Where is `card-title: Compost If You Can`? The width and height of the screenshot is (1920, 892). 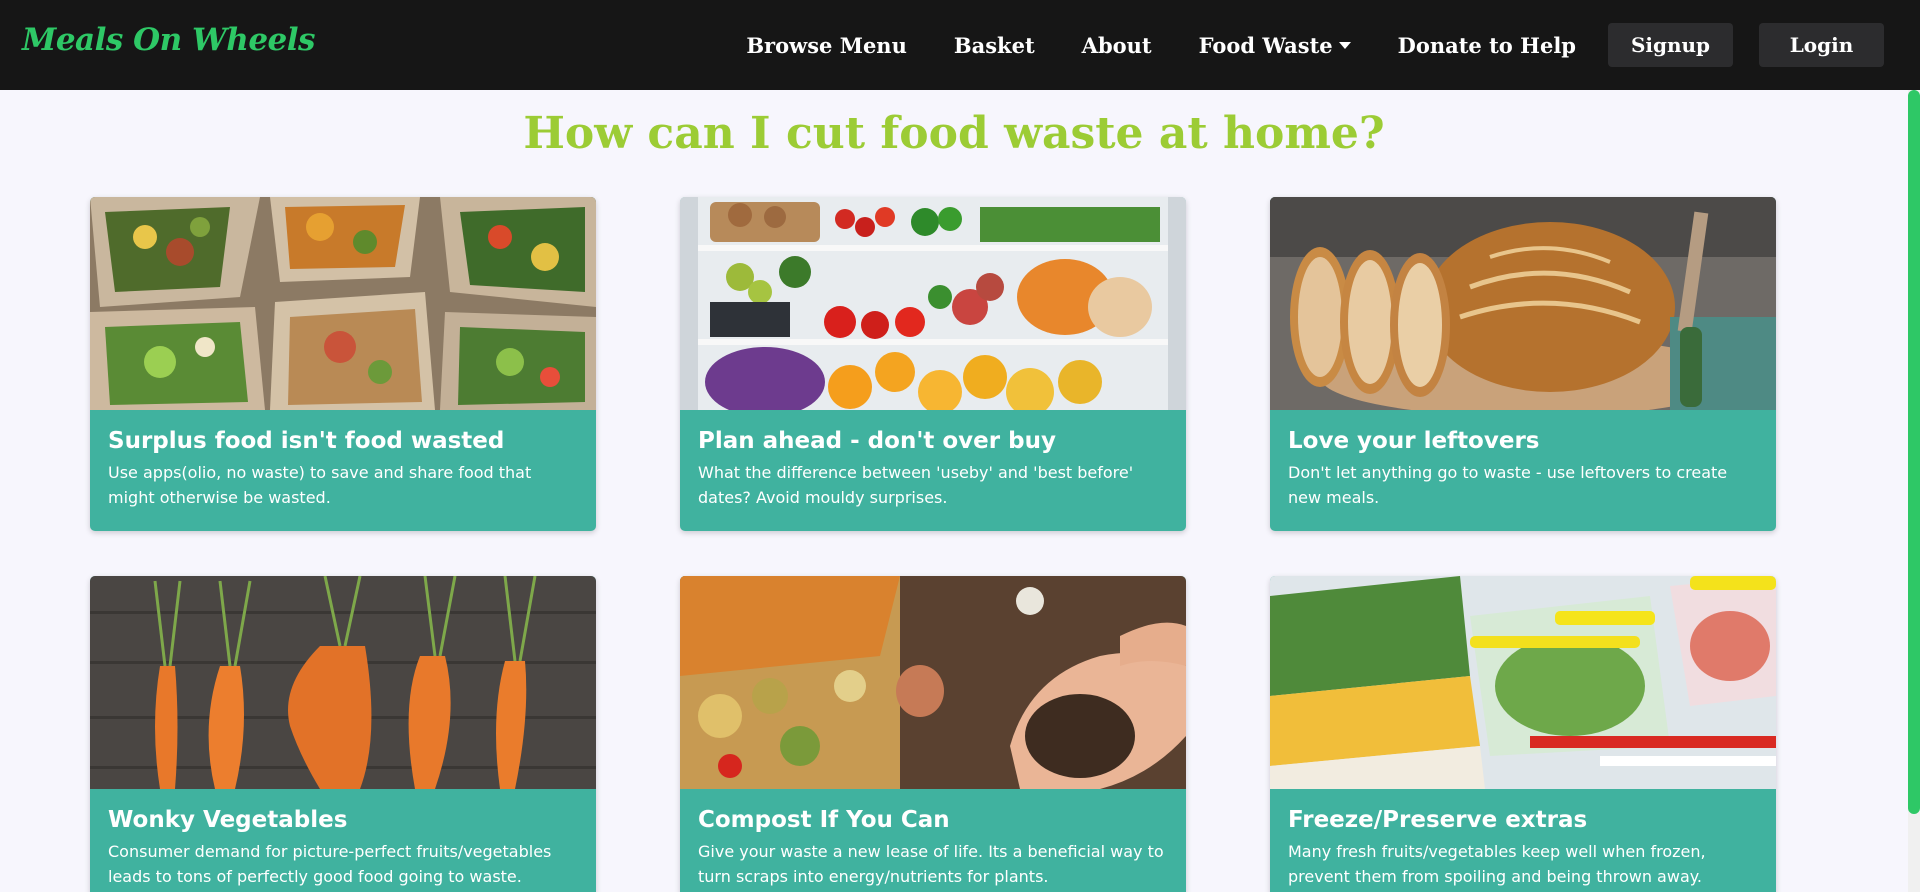
card-title: Compost If You Can is located at coordinates (824, 820).